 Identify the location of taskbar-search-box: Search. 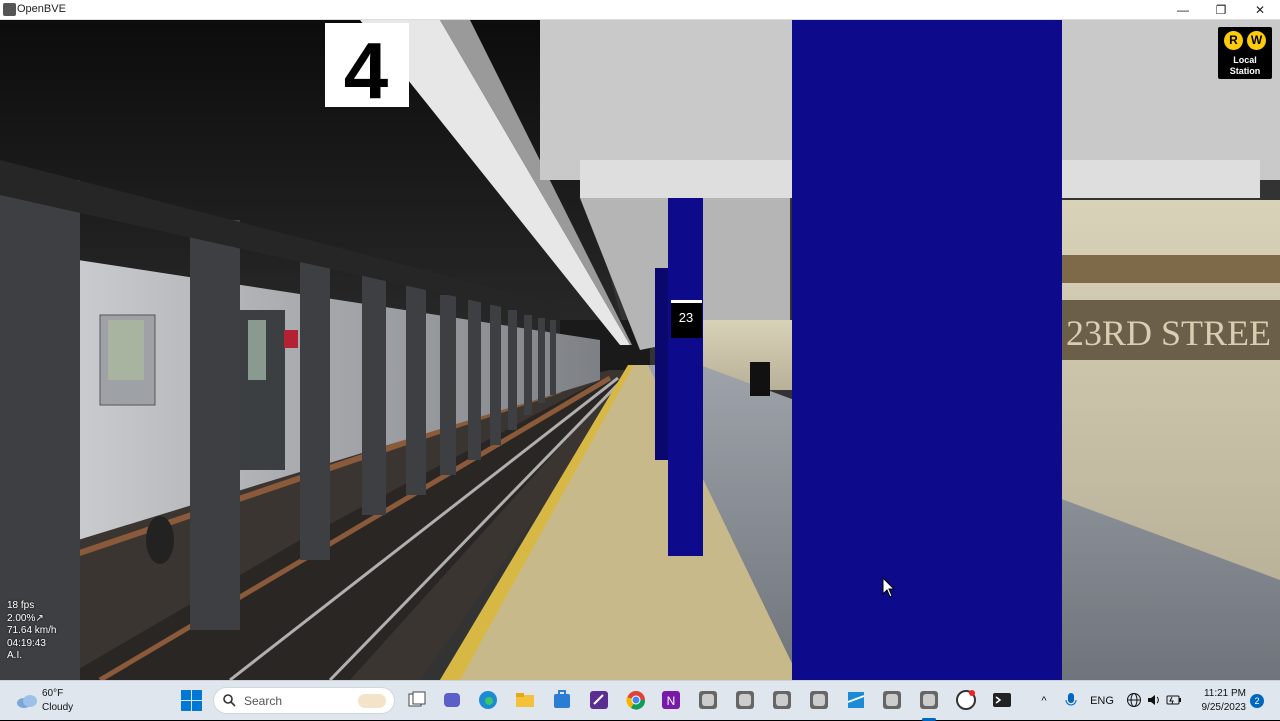
(304, 700).